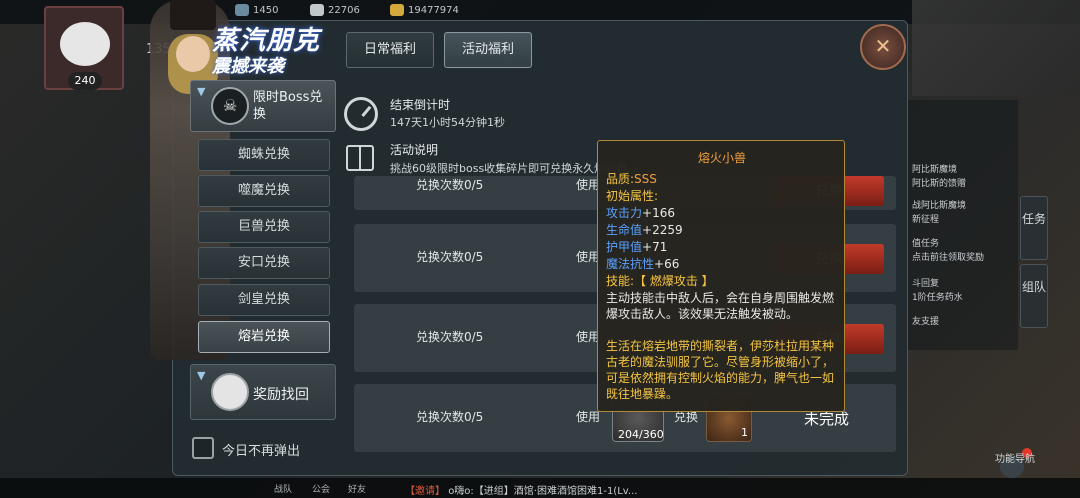  Describe the element at coordinates (288, 106) in the screenshot. I see `category-label: 限时Boss兑换` at that location.